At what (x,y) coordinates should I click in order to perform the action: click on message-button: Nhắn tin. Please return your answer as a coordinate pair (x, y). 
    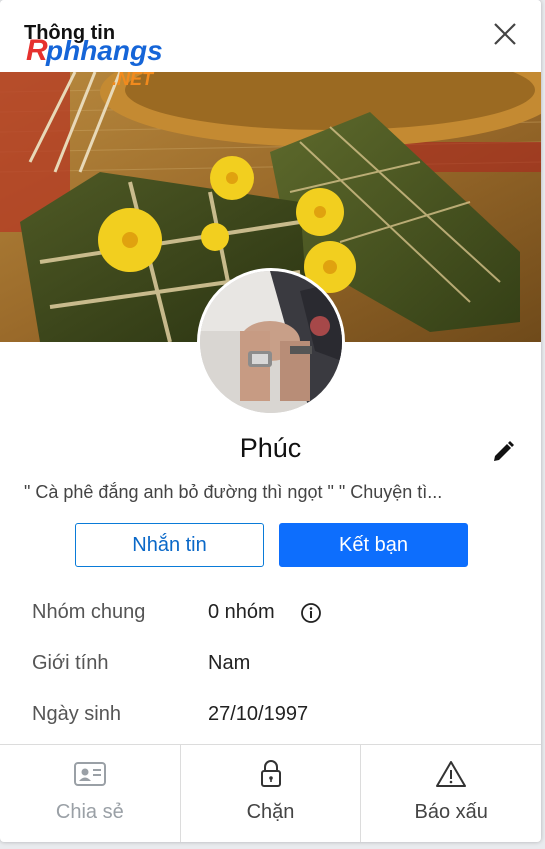
    Looking at the image, I should click on (169, 545).